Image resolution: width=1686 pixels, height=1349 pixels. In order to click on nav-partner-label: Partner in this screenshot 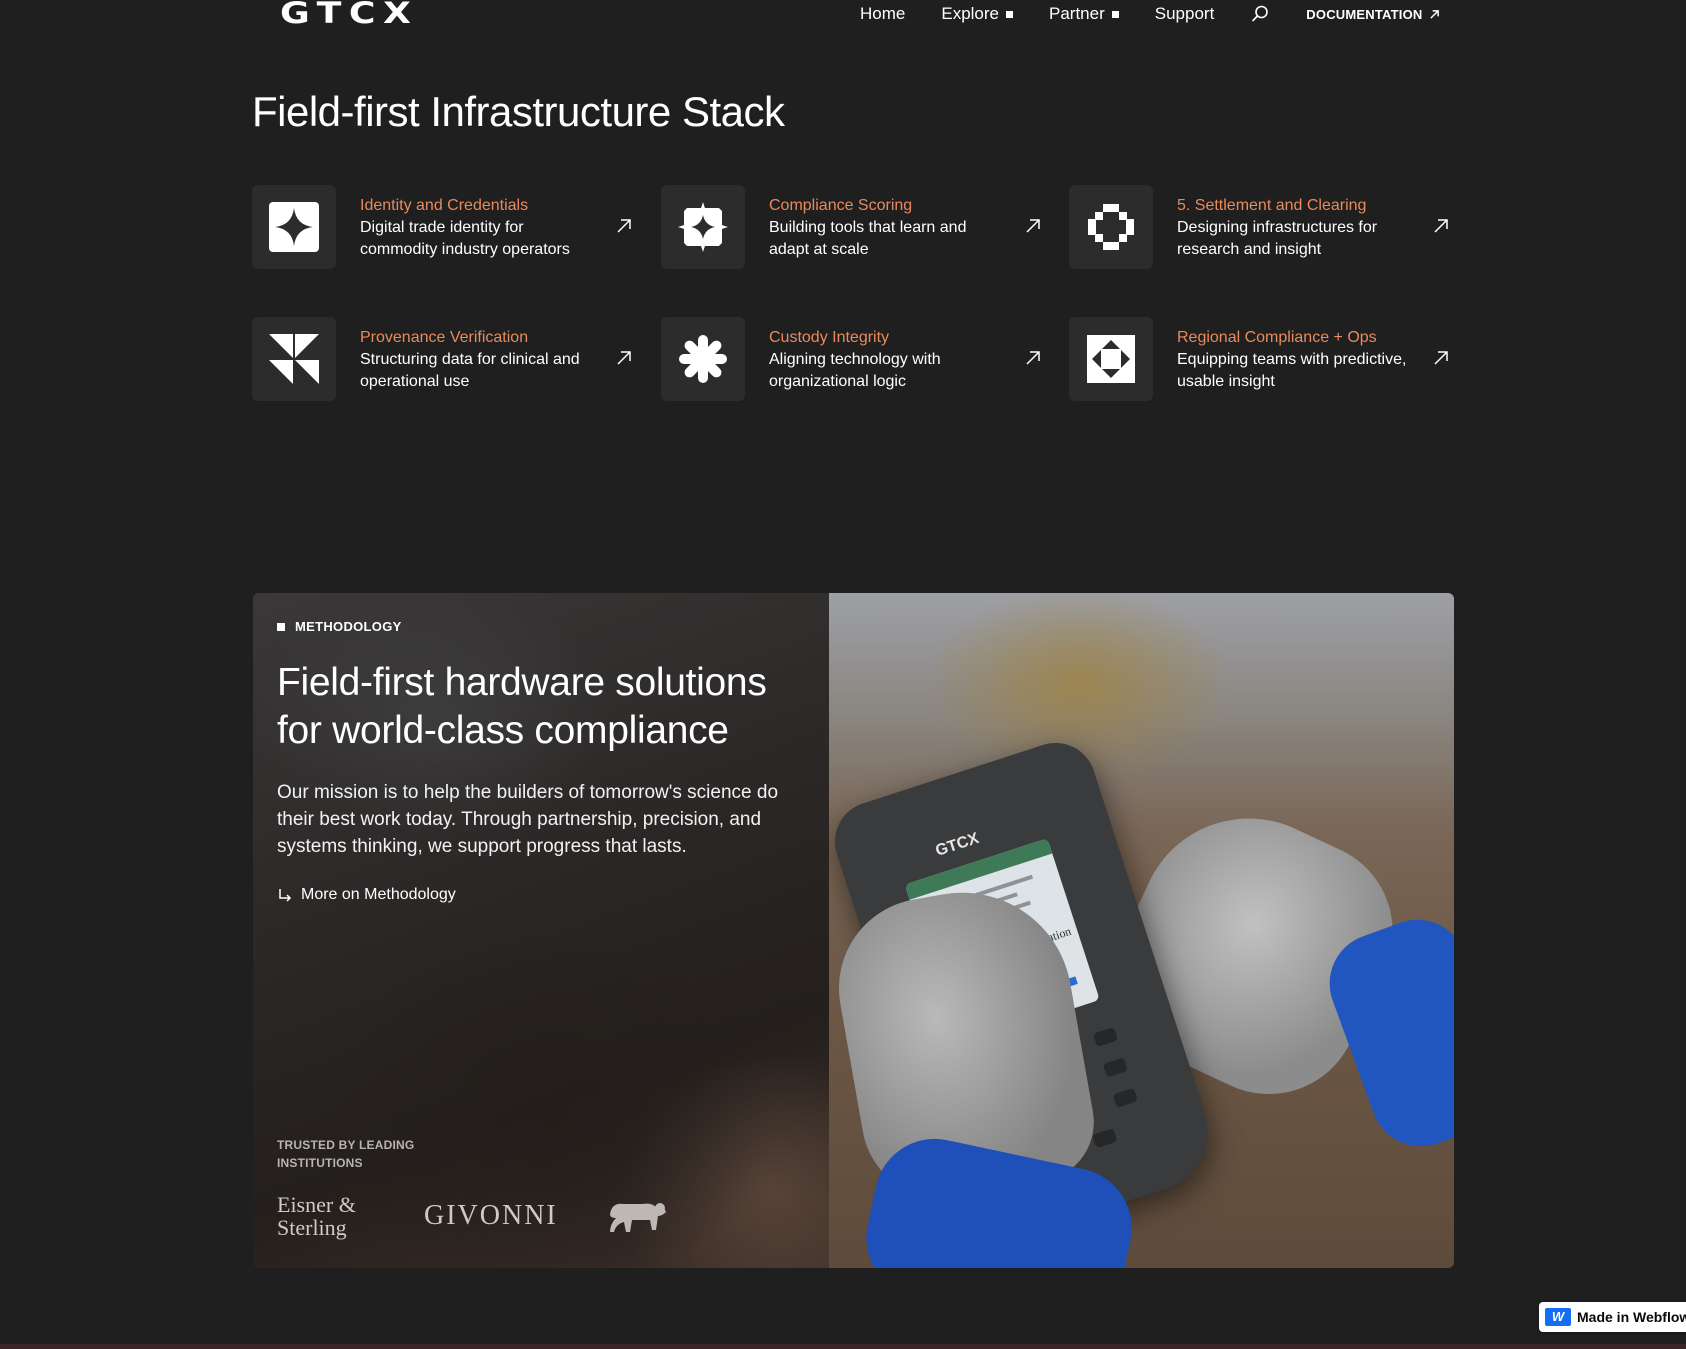, I will do `click(1077, 13)`.